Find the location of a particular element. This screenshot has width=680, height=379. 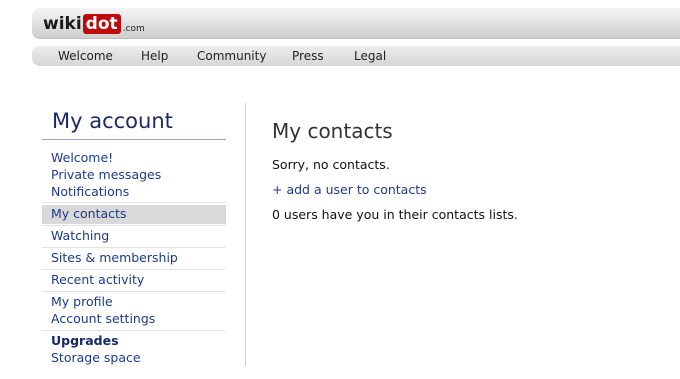

sidebar-item-storage-space: Storage space is located at coordinates (96, 358).